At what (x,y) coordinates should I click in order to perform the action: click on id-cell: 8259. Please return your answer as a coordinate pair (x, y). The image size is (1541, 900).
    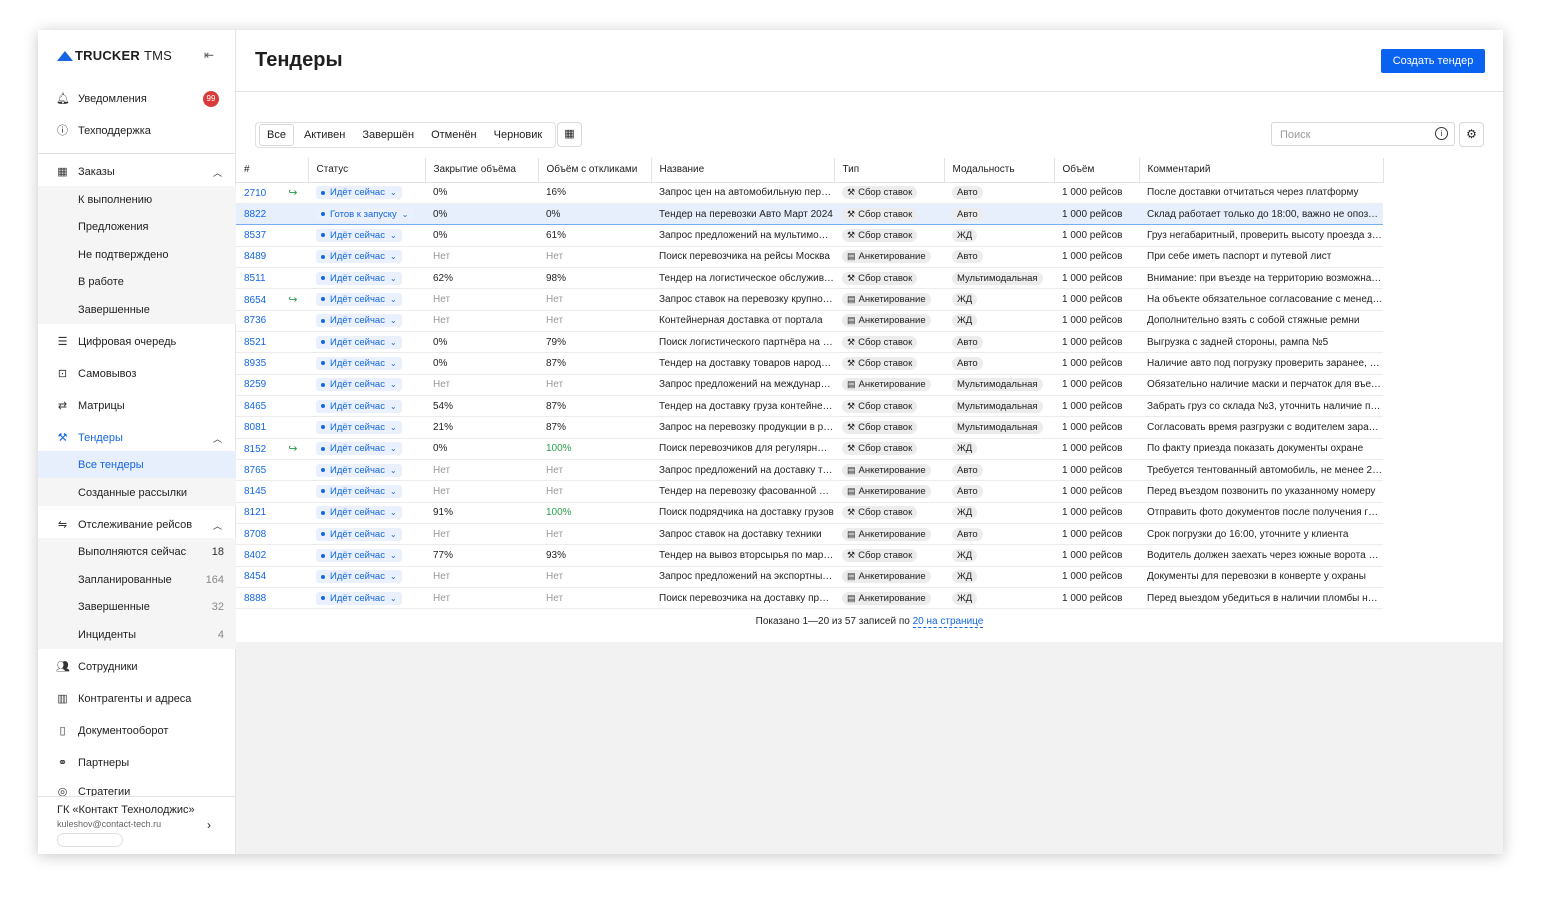
    Looking at the image, I should click on (272, 385).